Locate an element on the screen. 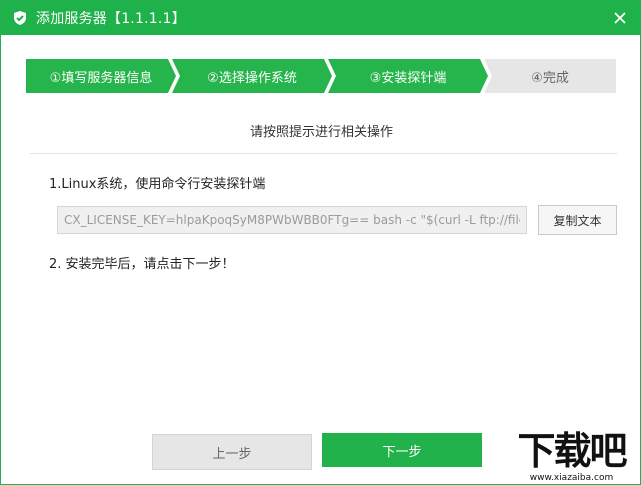  watermark-url: www.xiazaiba.com is located at coordinates (571, 478).